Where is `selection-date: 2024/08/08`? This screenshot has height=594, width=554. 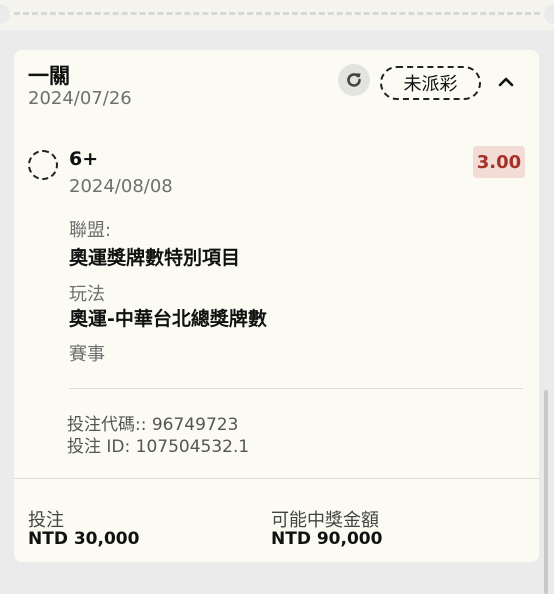 selection-date: 2024/08/08 is located at coordinates (121, 186).